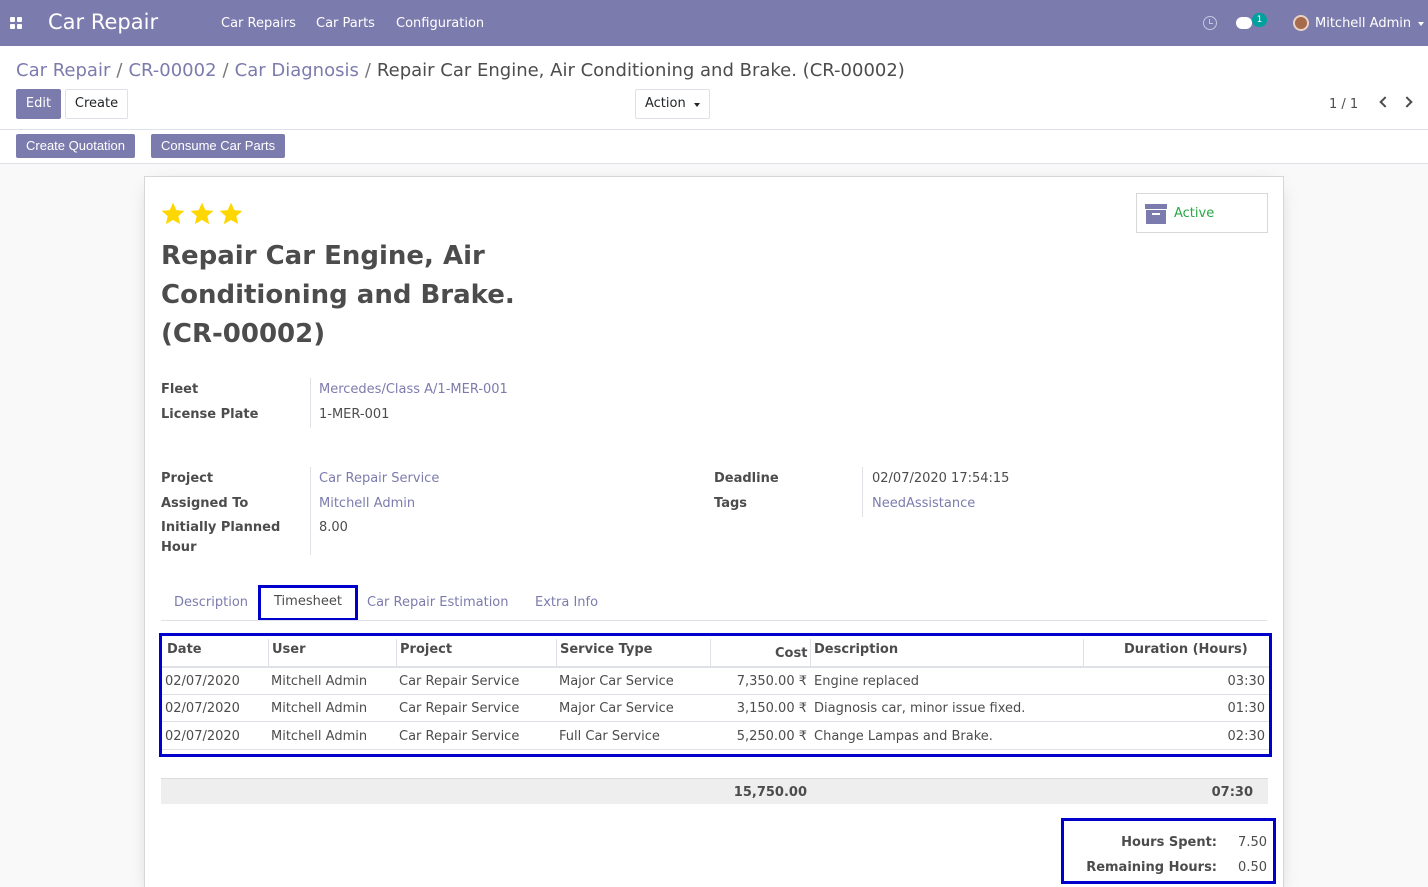  I want to click on assigned-to-field: Mitchell Admin, so click(367, 504).